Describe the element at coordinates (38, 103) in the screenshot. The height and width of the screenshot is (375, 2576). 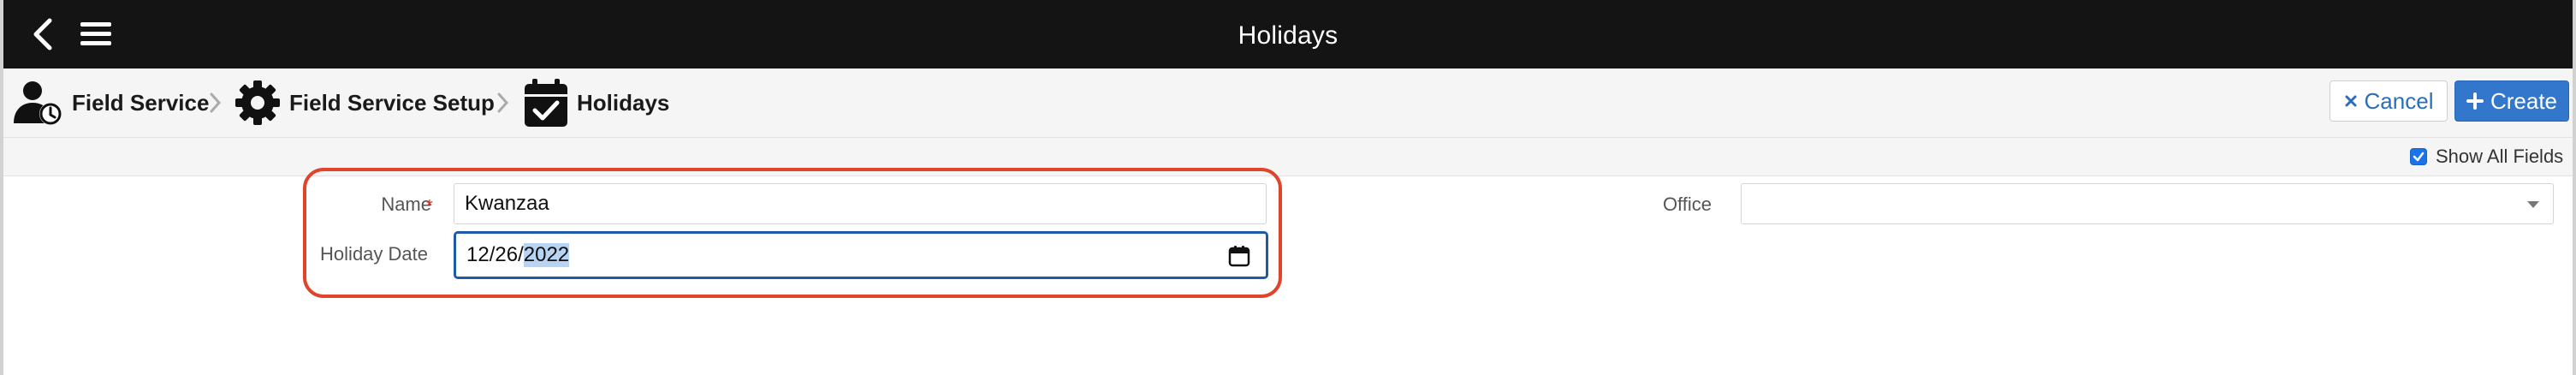
I see `user-clock-icon` at that location.